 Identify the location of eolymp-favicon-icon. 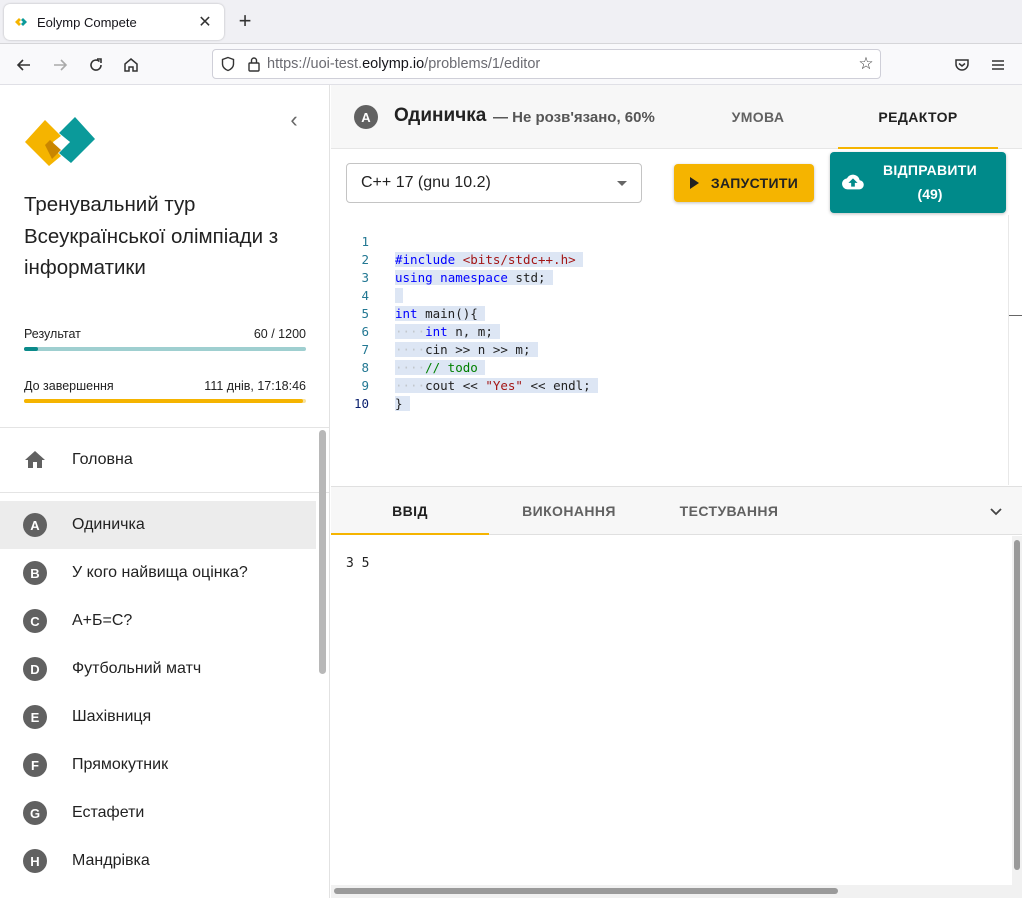
(21, 22).